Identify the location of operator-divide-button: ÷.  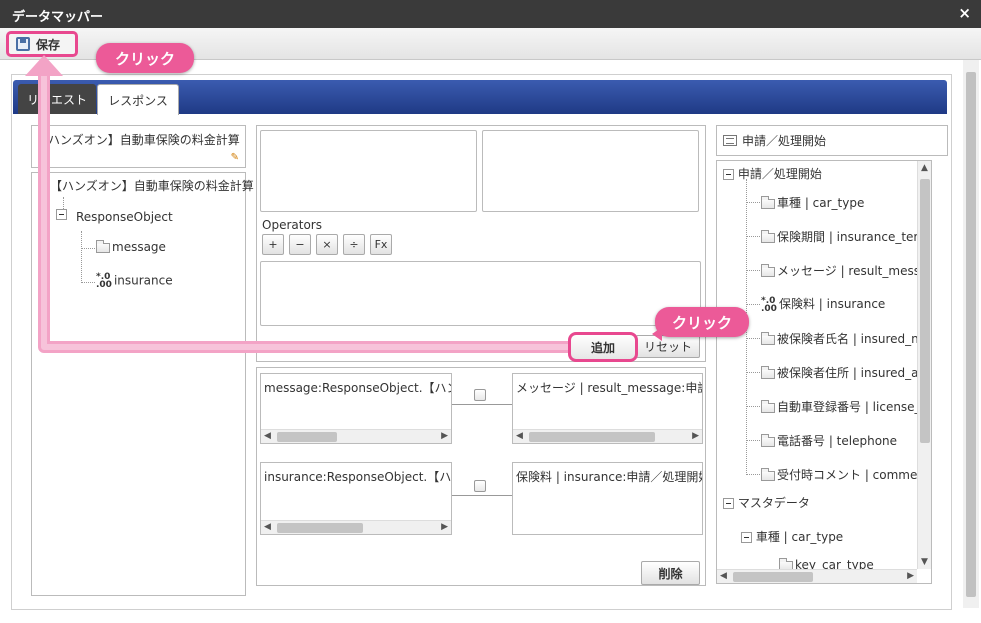
(354, 244).